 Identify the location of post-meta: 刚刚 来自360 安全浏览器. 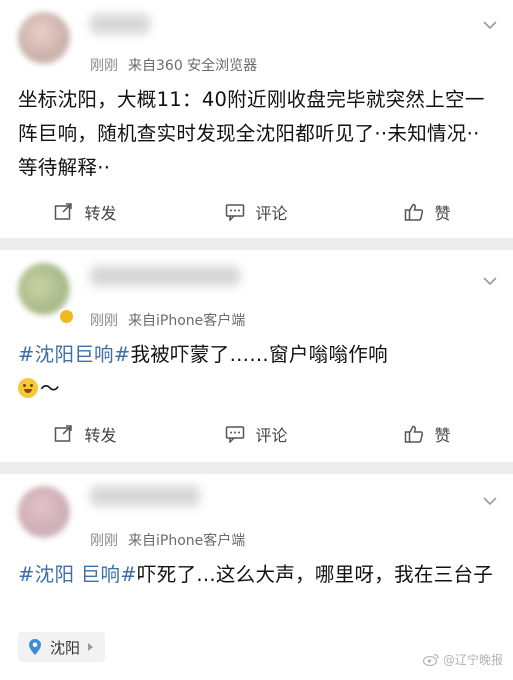
(173, 65).